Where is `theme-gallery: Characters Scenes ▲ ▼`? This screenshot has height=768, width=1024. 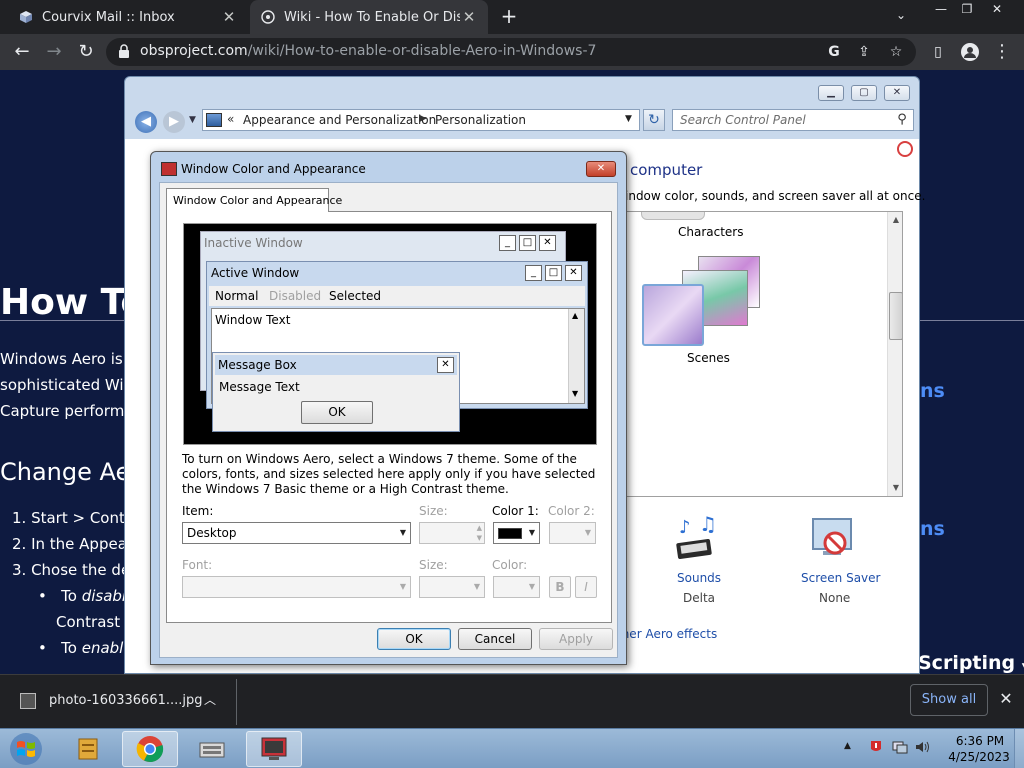 theme-gallery: Characters Scenes ▲ ▼ is located at coordinates (764, 354).